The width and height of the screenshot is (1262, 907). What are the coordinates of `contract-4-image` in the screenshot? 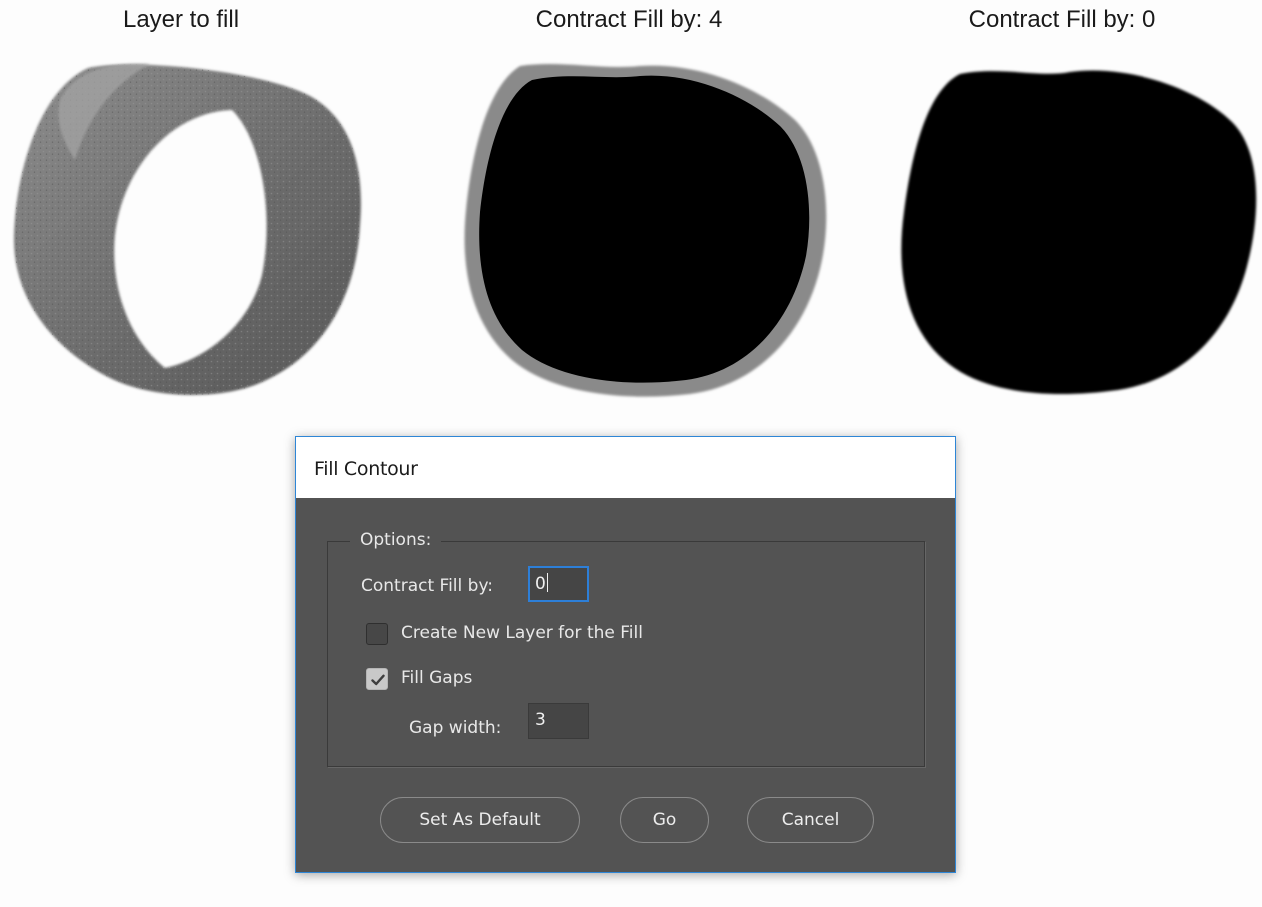 It's located at (645, 230).